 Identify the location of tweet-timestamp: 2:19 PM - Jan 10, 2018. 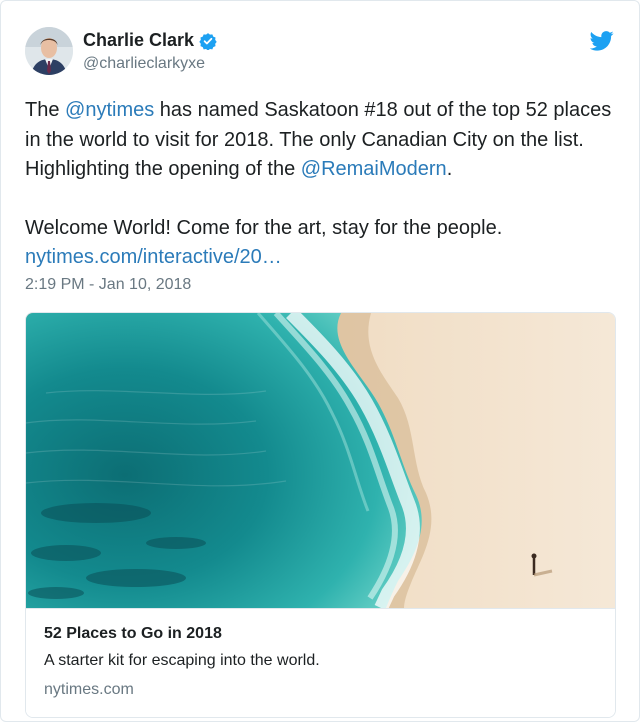
(108, 285).